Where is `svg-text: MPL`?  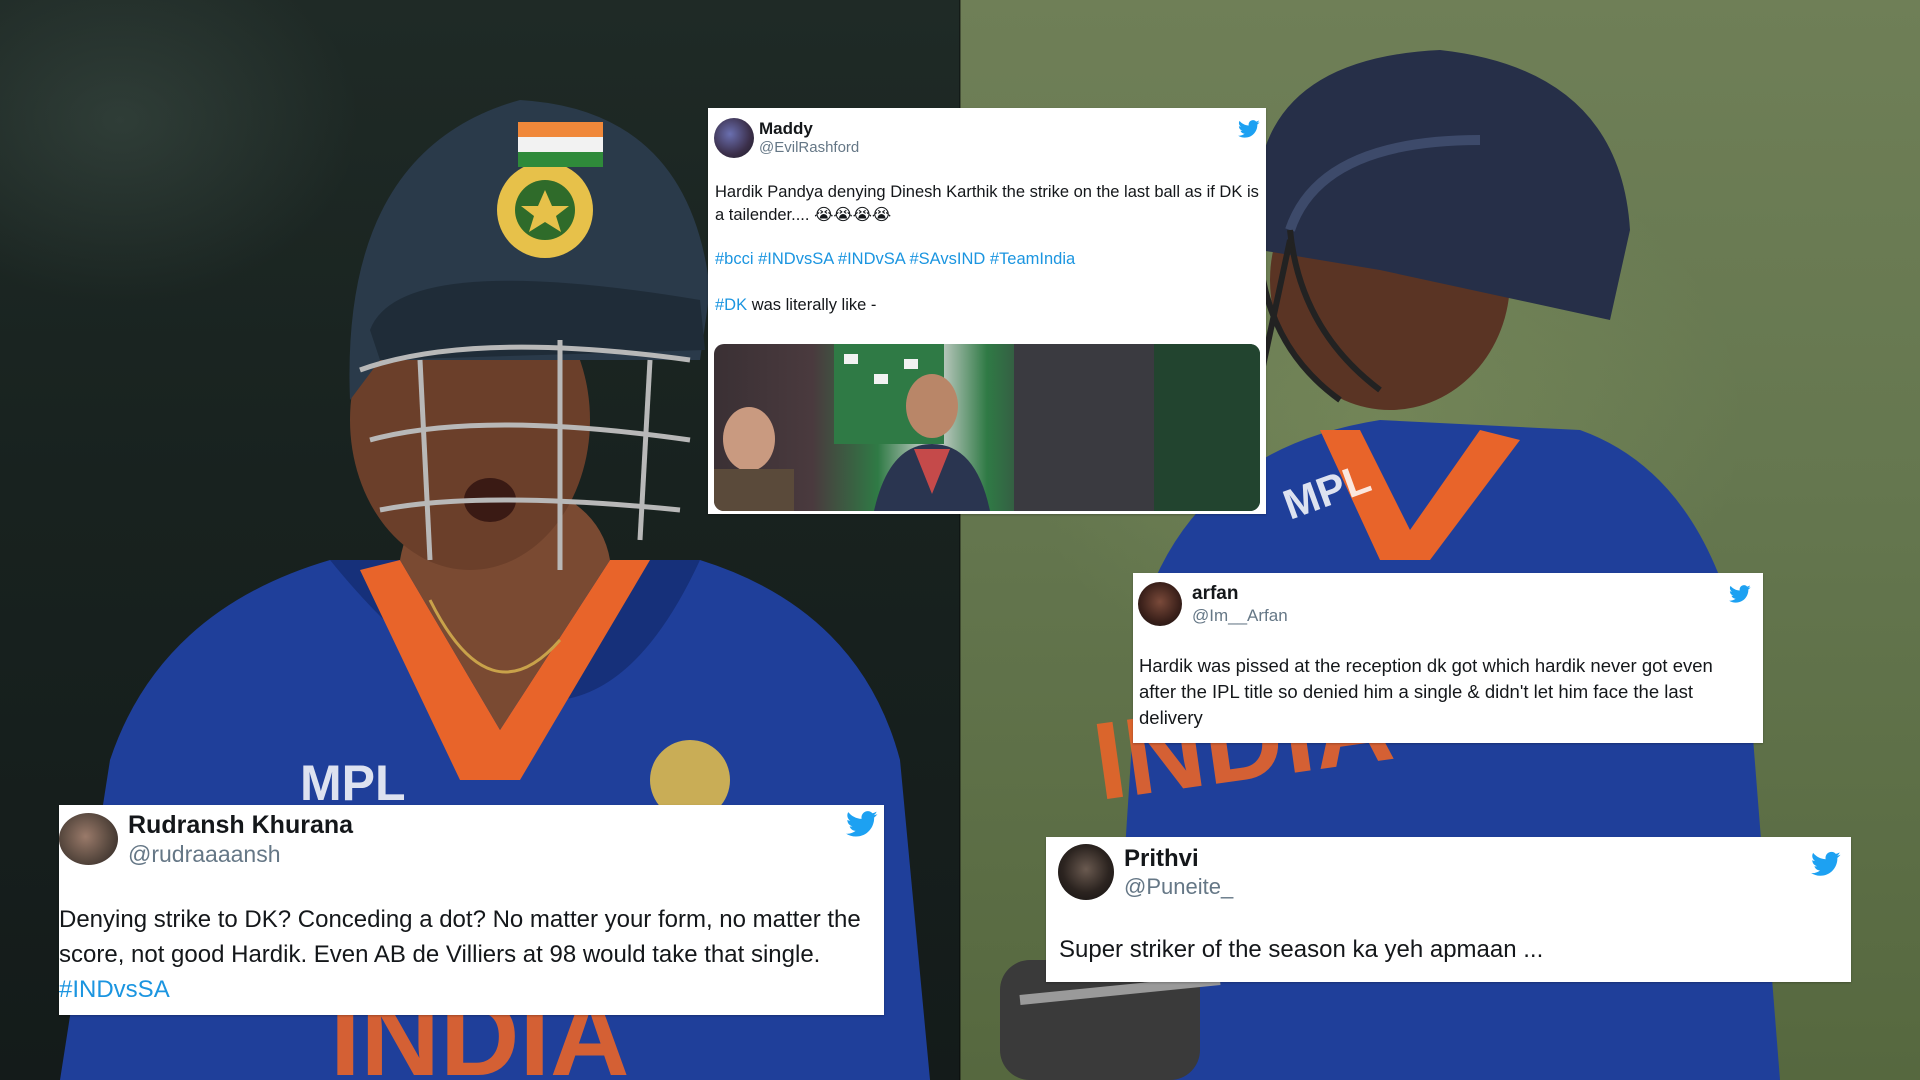 svg-text: MPL is located at coordinates (353, 783).